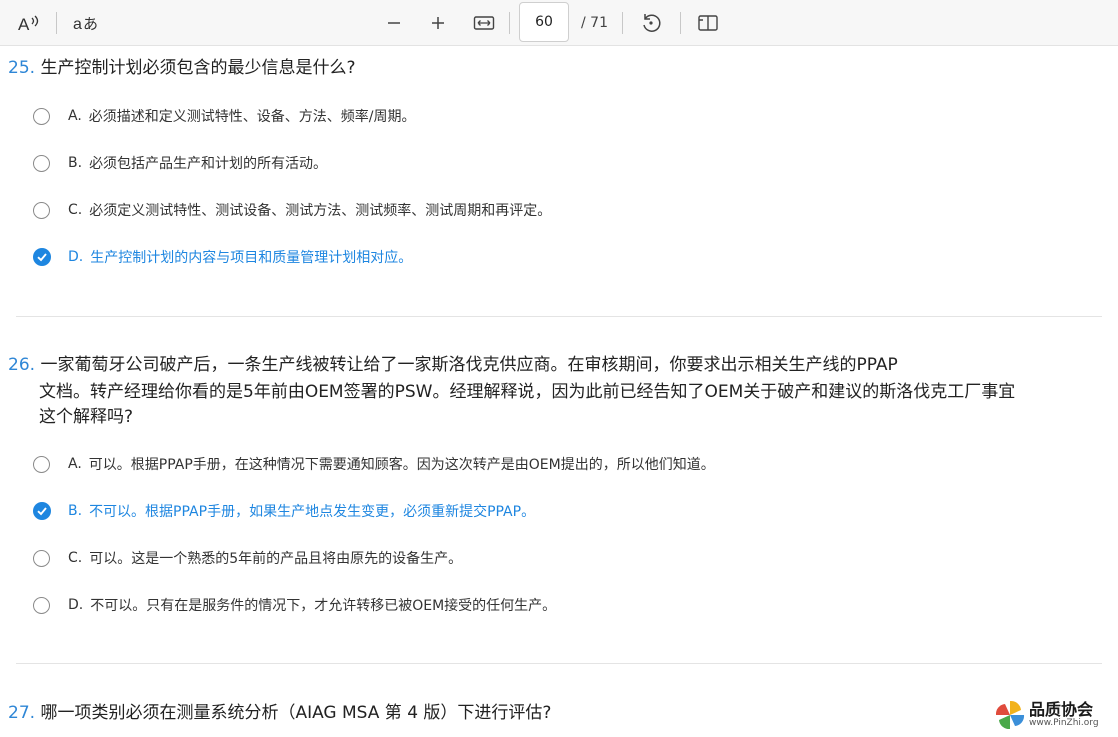 The image size is (1118, 737). What do you see at coordinates (24, 24) in the screenshot?
I see `svg-text: A` at bounding box center [24, 24].